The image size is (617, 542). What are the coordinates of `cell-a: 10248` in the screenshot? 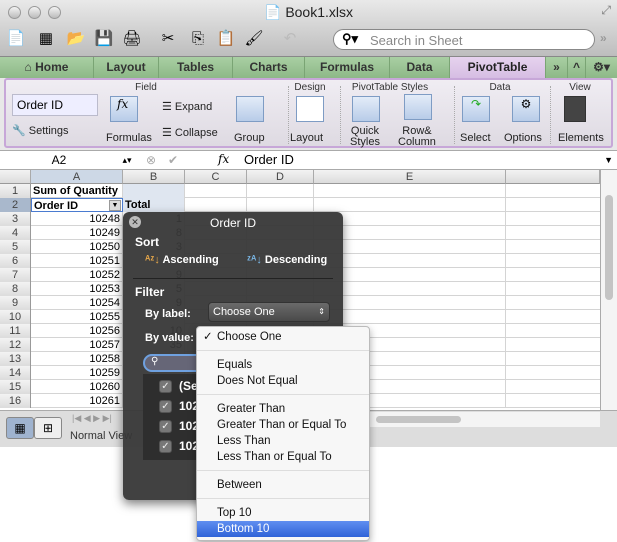 It's located at (77, 219).